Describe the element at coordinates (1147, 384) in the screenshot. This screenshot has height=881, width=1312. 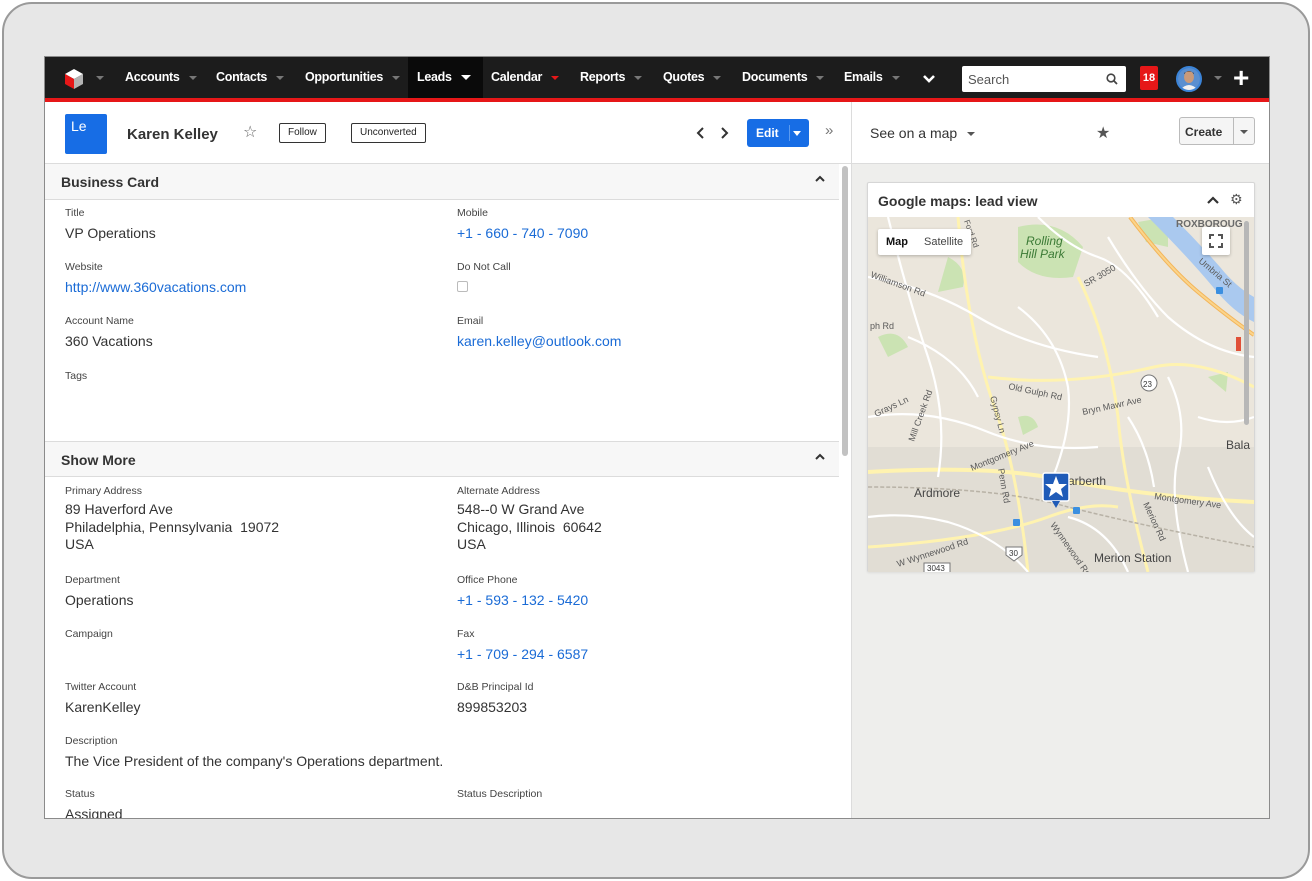
I see `map-label: 23` at that location.